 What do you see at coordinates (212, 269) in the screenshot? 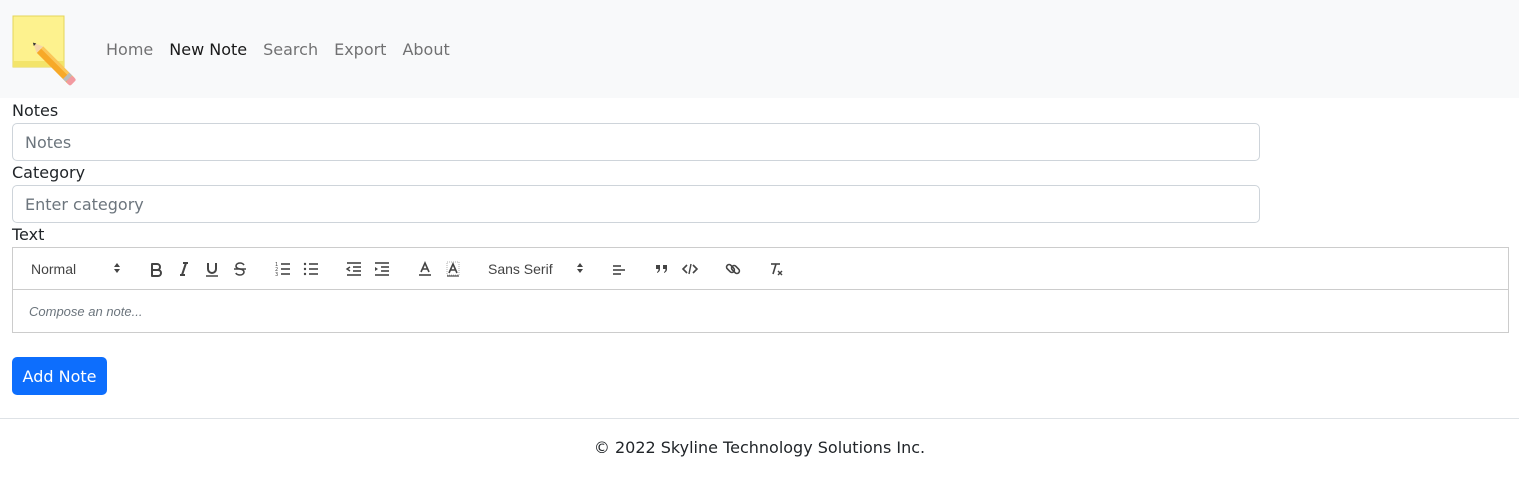
I see `underline-icon` at bounding box center [212, 269].